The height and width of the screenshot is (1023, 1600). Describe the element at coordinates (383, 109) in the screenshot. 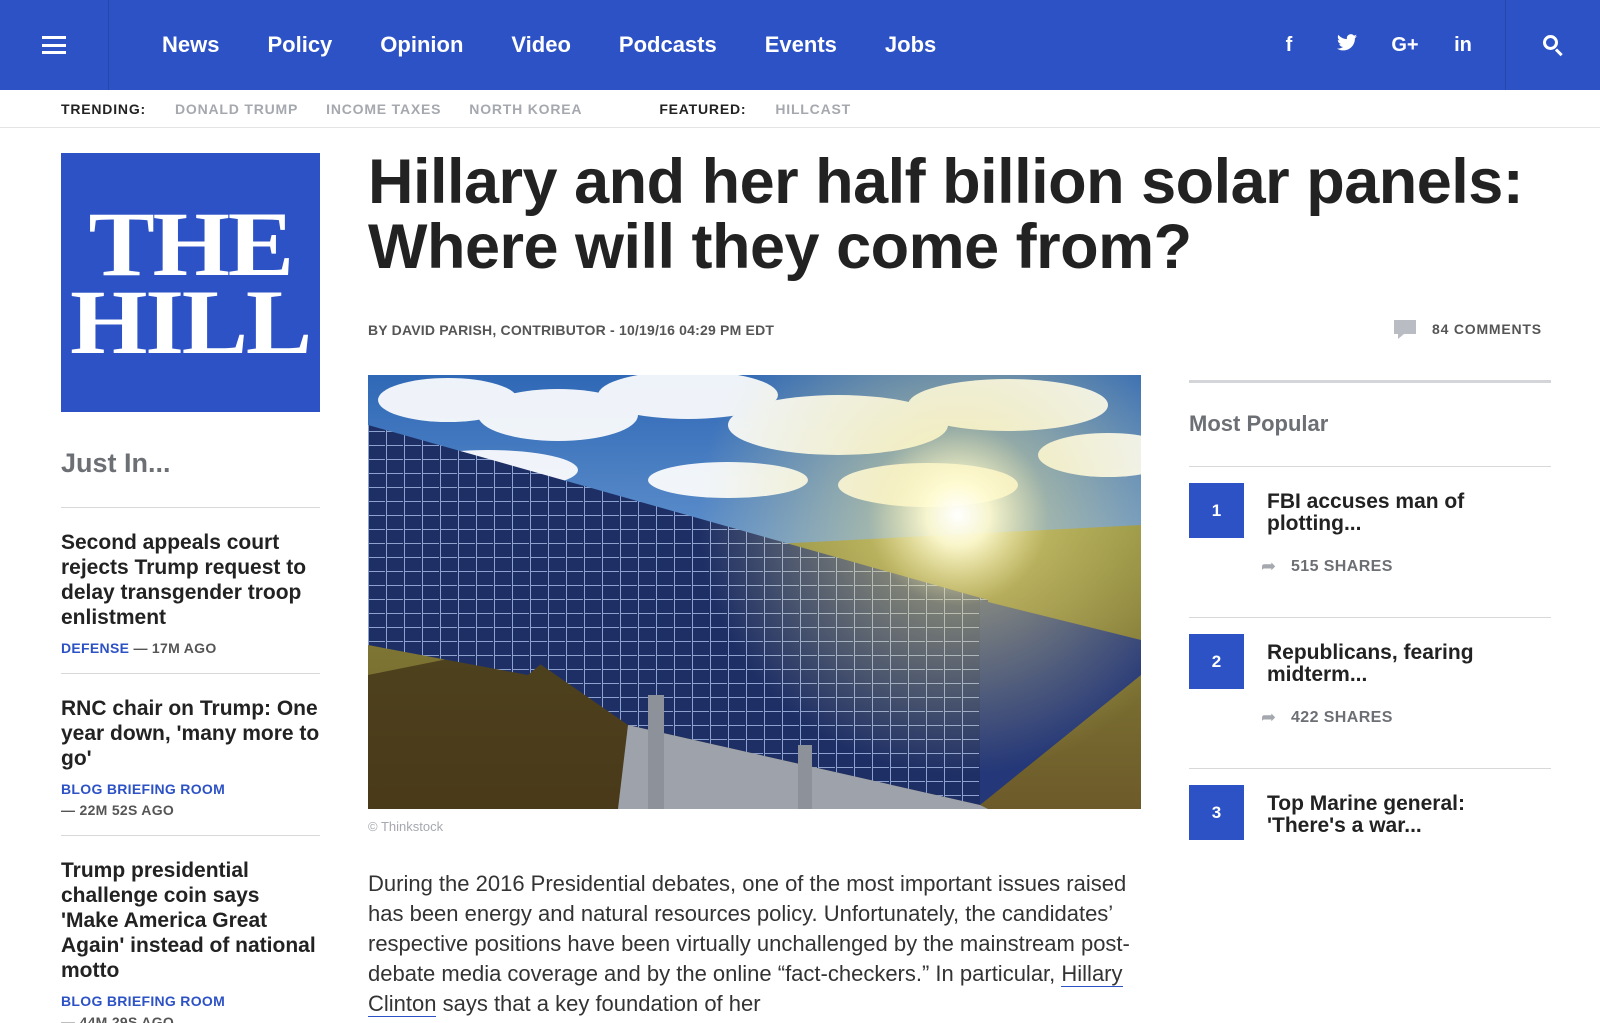

I see `trending-link-income-taxes: INCOME TAXES` at that location.